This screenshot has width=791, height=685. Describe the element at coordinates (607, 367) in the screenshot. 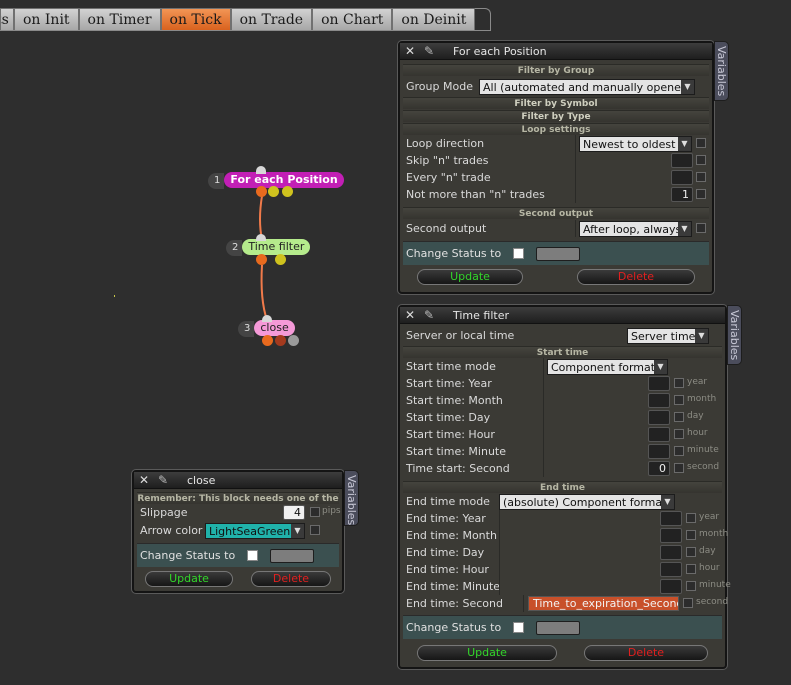

I see `start-mode-select: Component format ▼` at that location.